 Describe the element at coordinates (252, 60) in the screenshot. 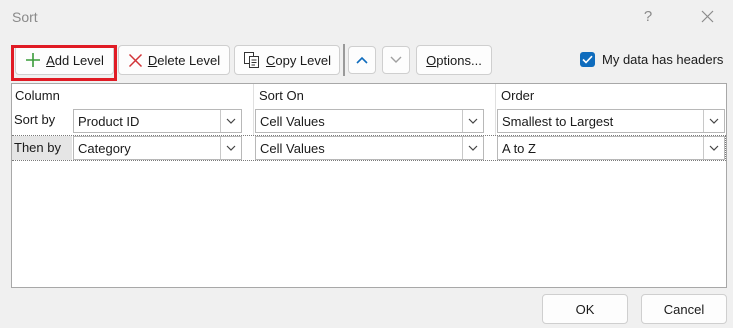

I see `copy-icon` at that location.